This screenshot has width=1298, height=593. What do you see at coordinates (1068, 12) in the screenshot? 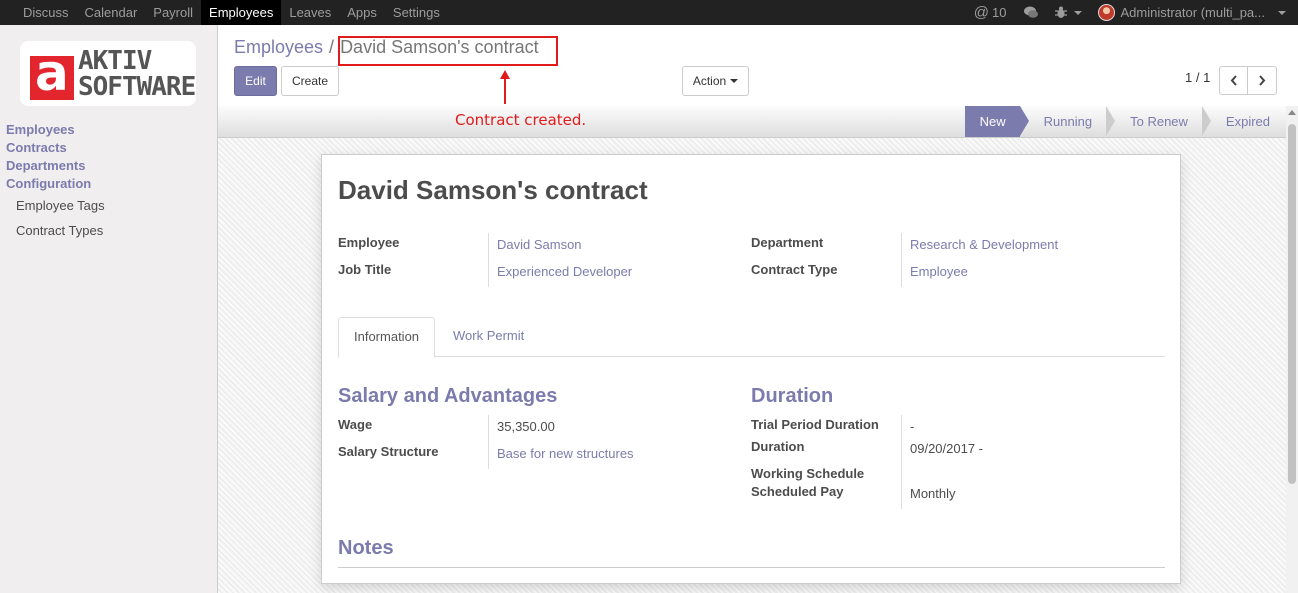
I see `debug-button` at bounding box center [1068, 12].